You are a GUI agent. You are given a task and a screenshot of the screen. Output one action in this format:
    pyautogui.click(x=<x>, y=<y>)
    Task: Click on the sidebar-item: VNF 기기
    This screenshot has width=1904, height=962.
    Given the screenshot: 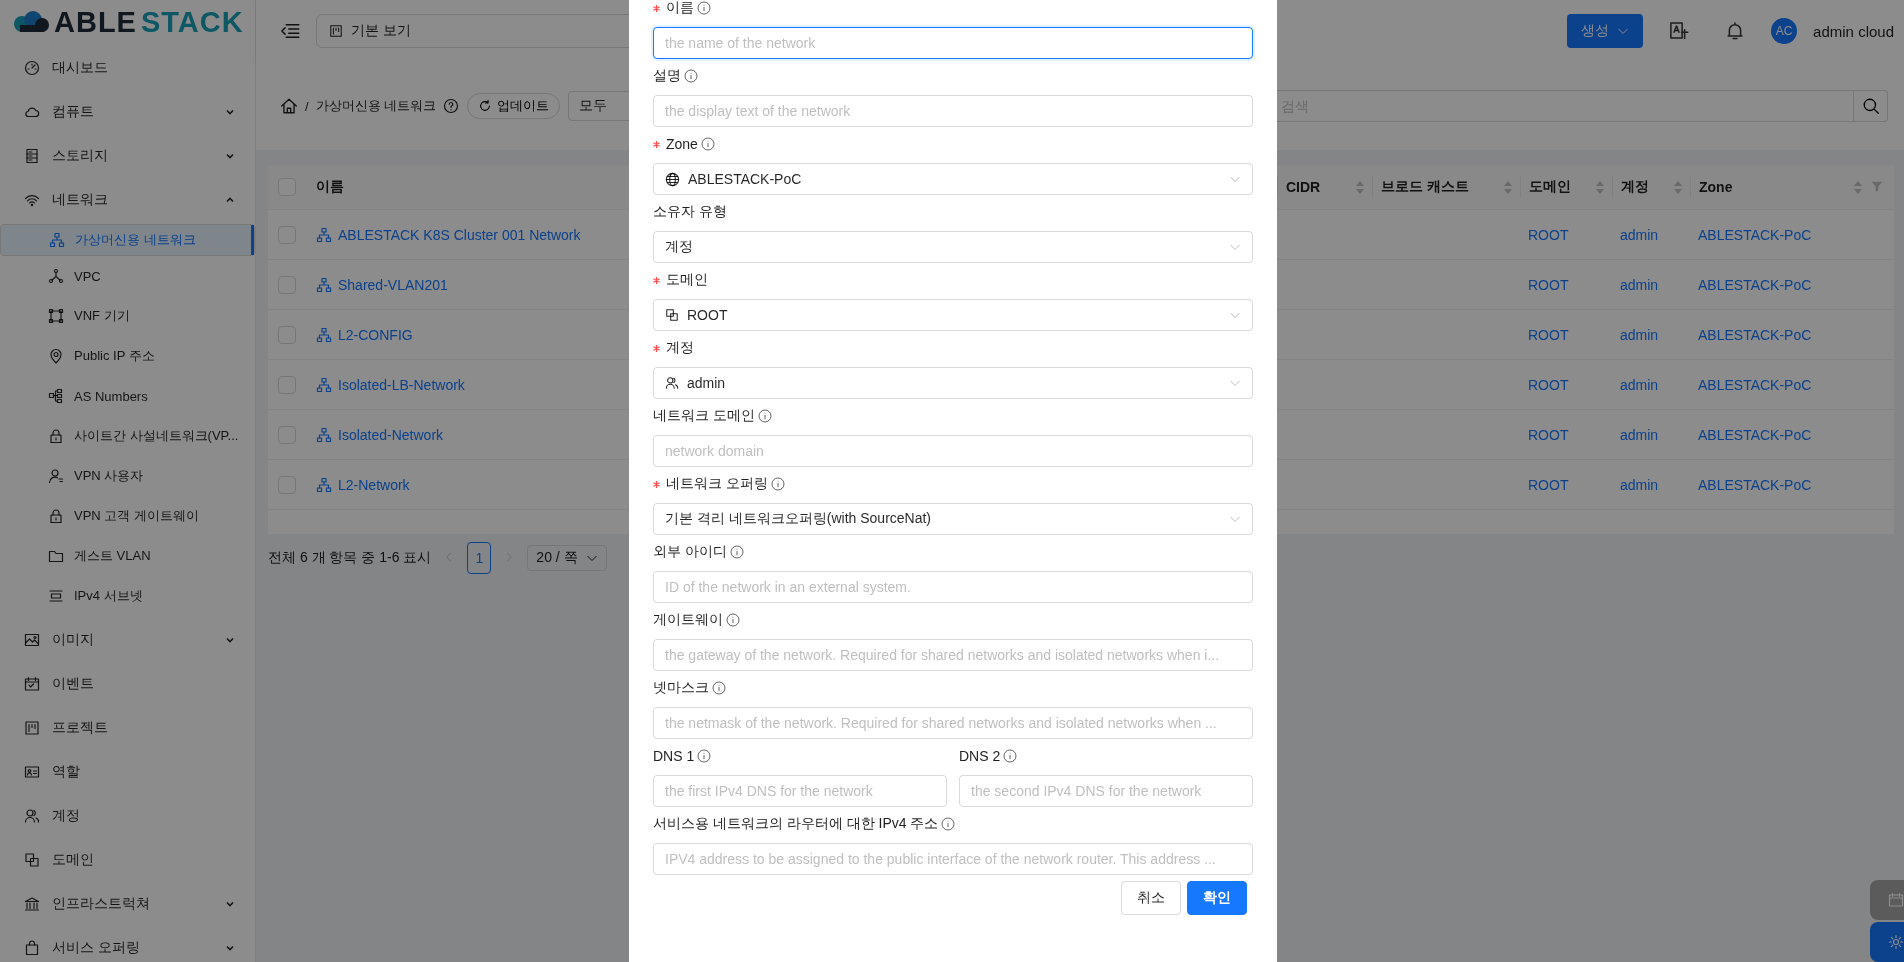 What is the action you would take?
    pyautogui.click(x=127, y=316)
    